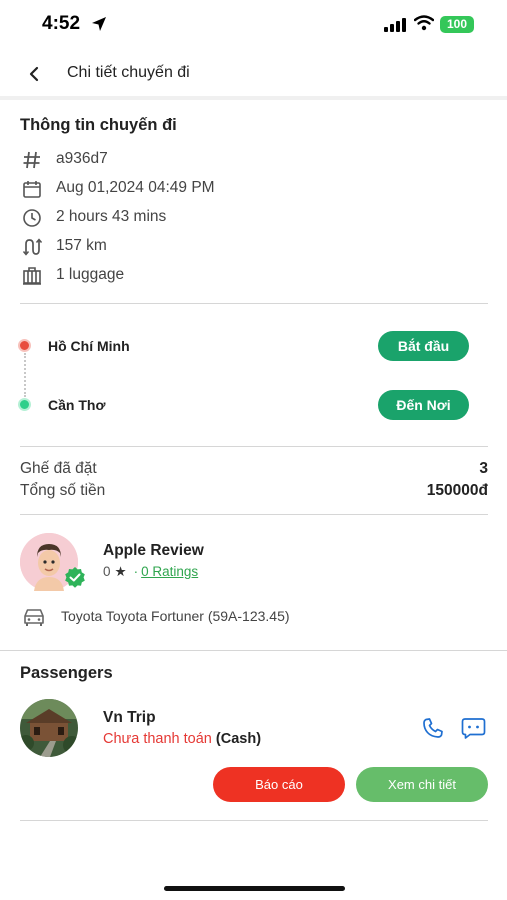 The width and height of the screenshot is (507, 900). What do you see at coordinates (250, 189) in the screenshot?
I see `trip-date-row: Aug 01,2024 04:49 PM` at bounding box center [250, 189].